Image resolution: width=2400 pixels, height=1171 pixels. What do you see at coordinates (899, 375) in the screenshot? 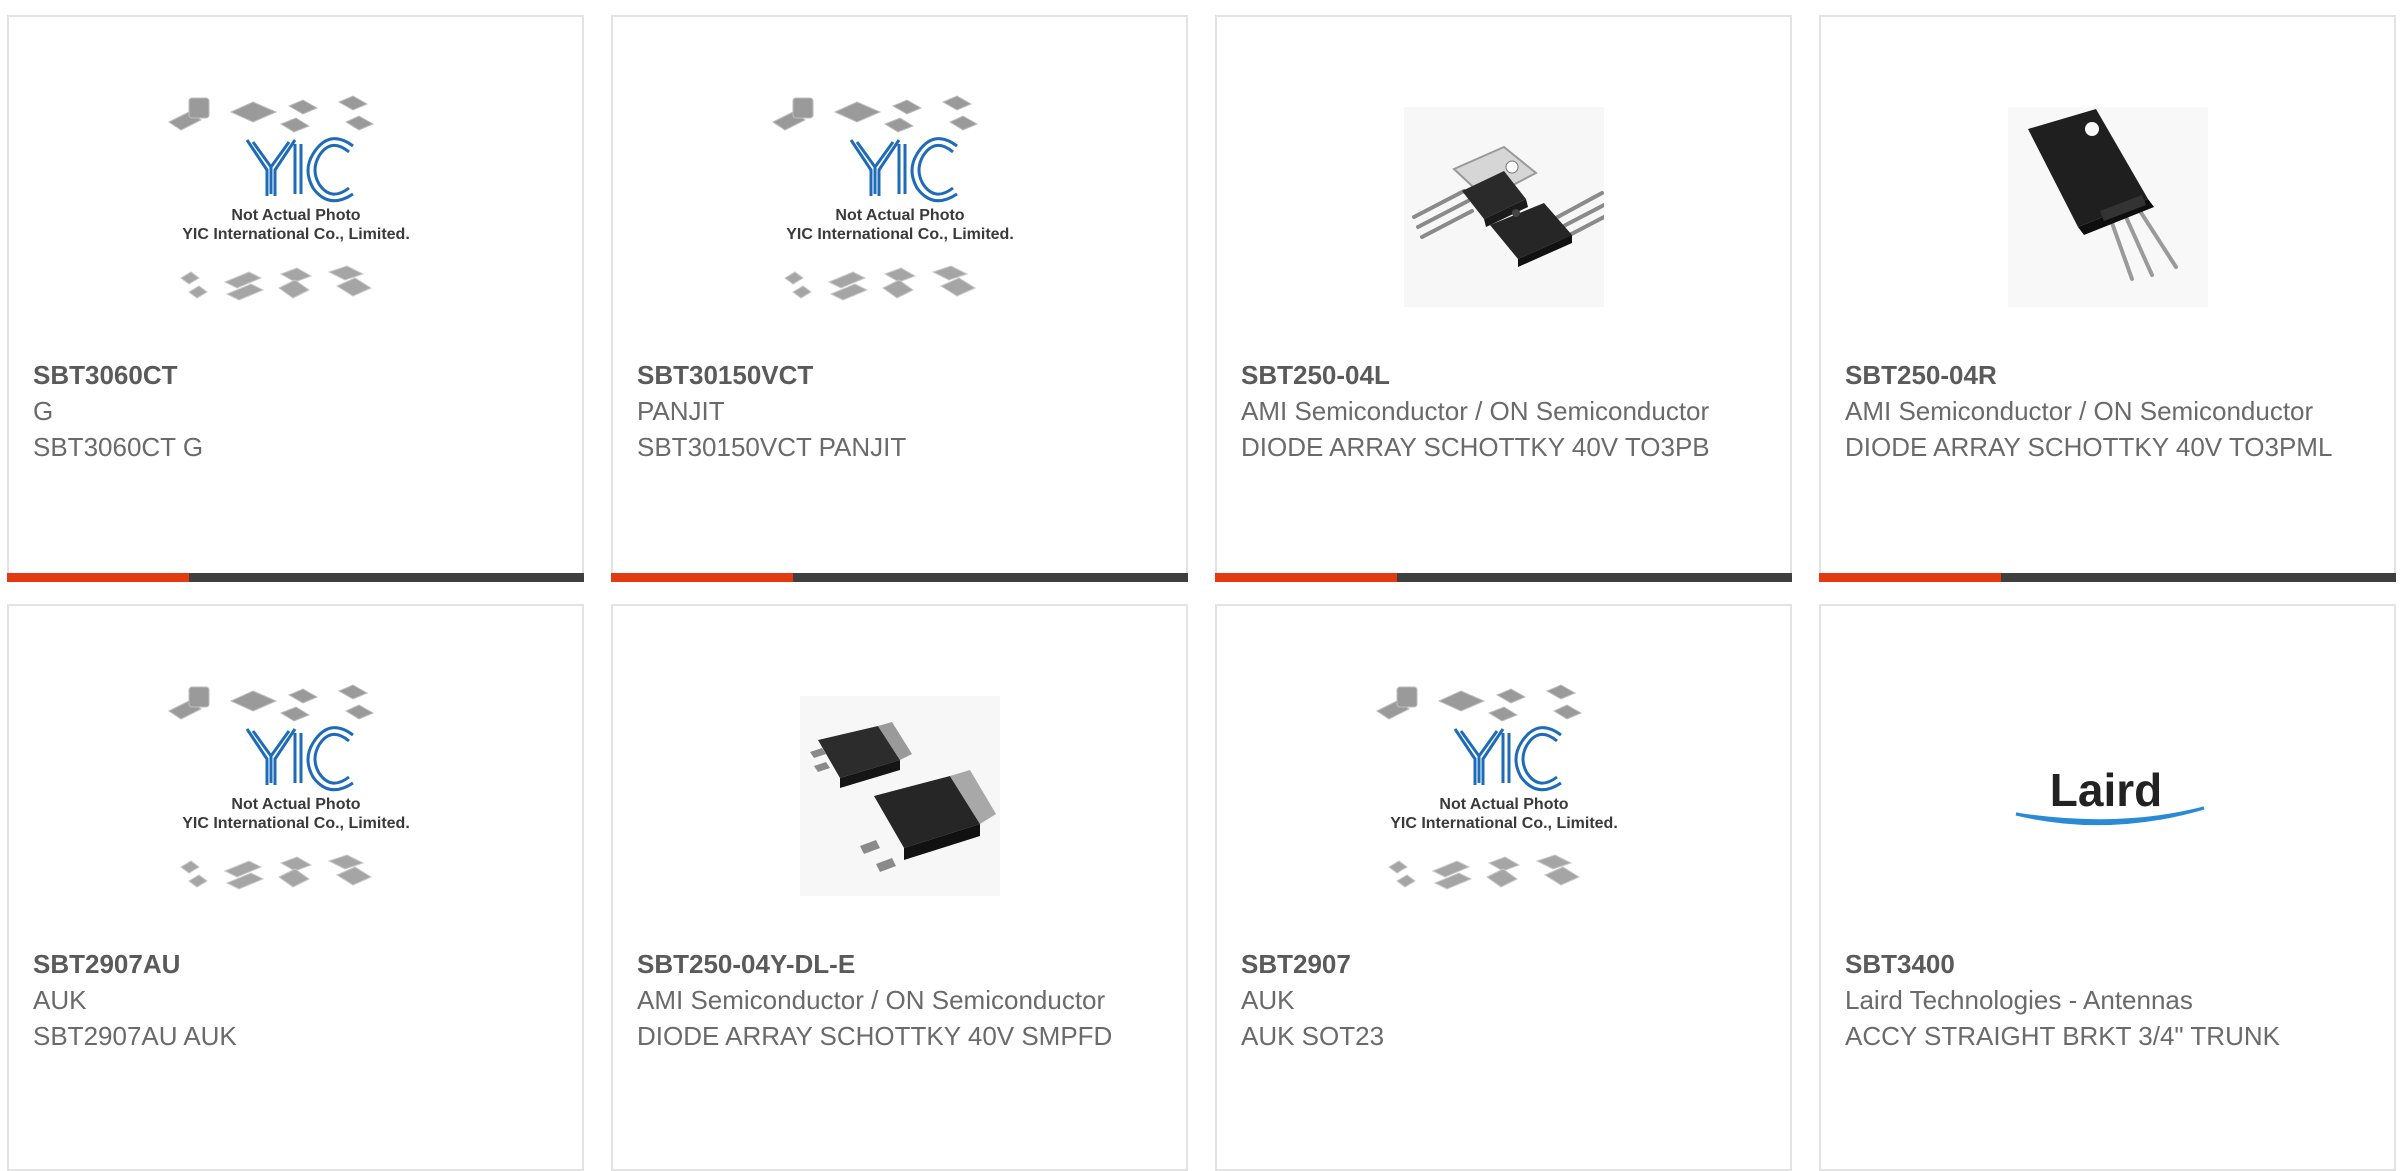
I see `part-number-link: SBT30150VCT` at bounding box center [899, 375].